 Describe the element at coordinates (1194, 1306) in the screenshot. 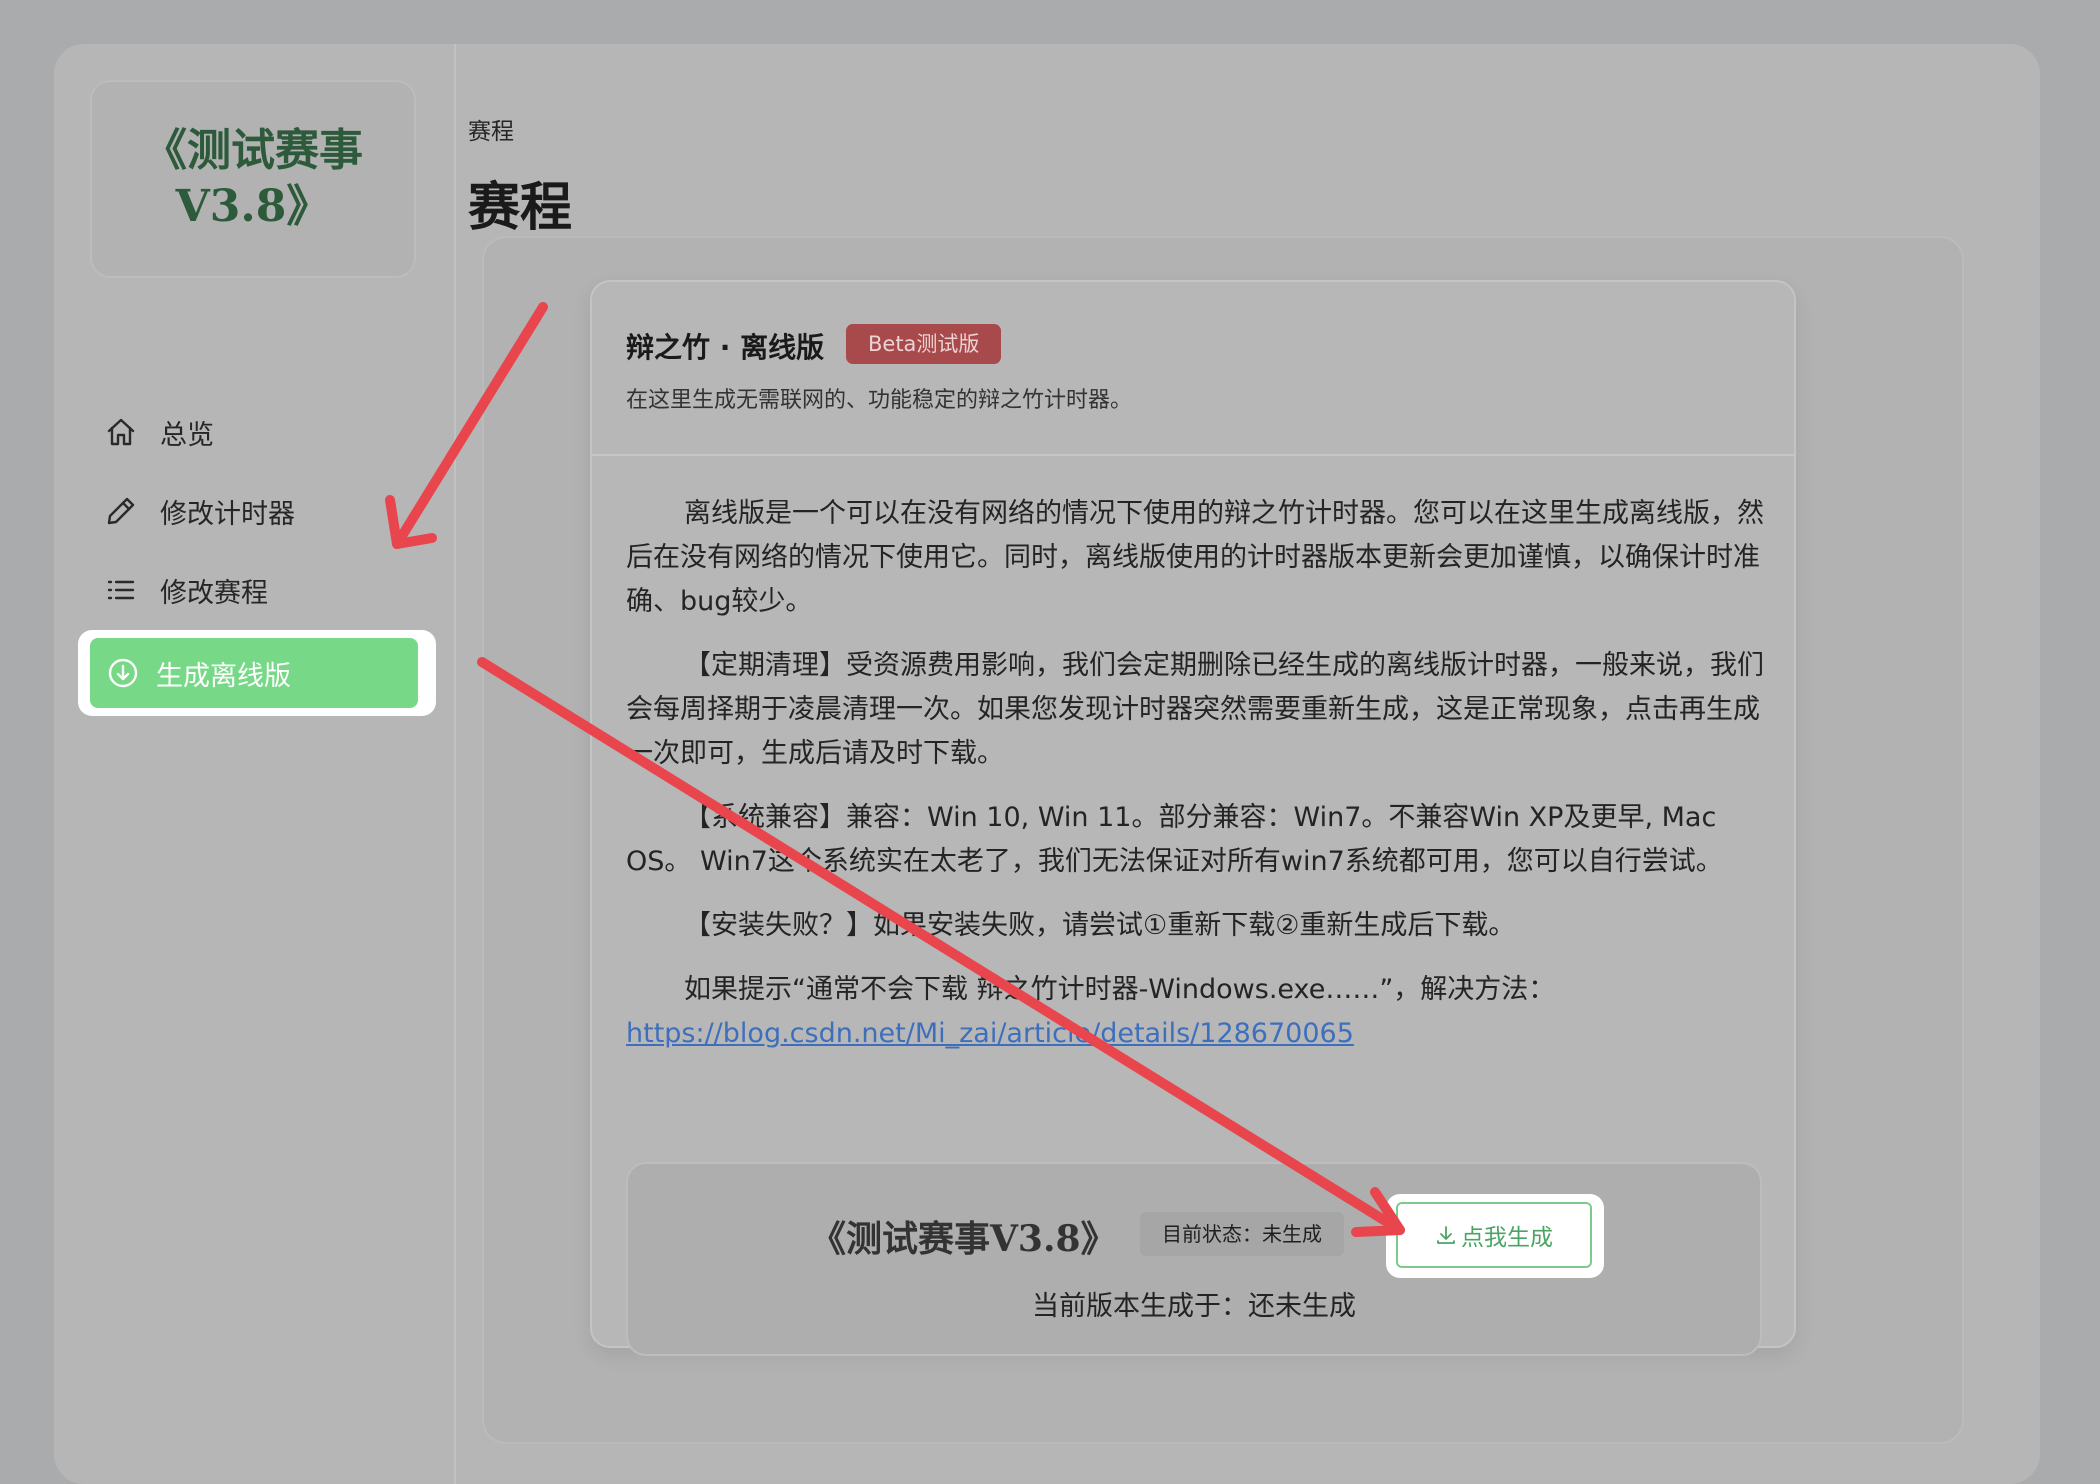

I see `generated-time: 当前版本生成于：还未生成` at that location.